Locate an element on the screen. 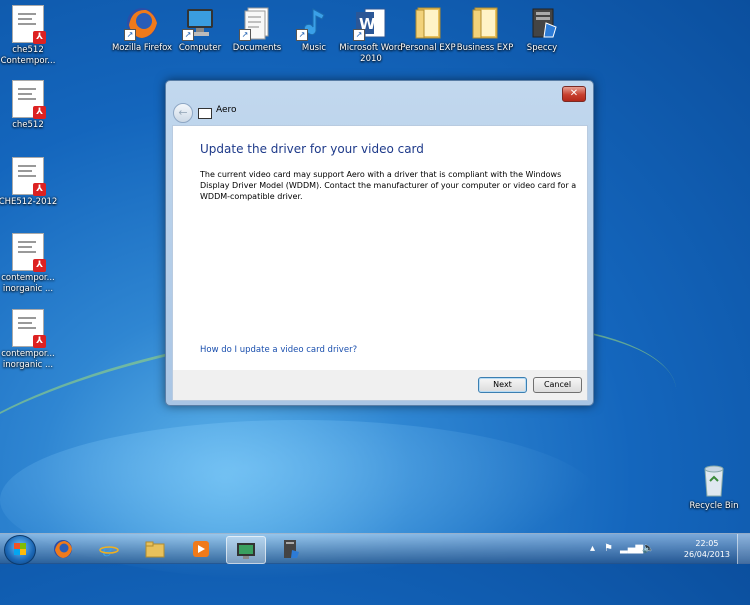 Image resolution: width=750 pixels, height=605 pixels. desktop-icon-documents: ↗ Documents is located at coordinates (257, 29).